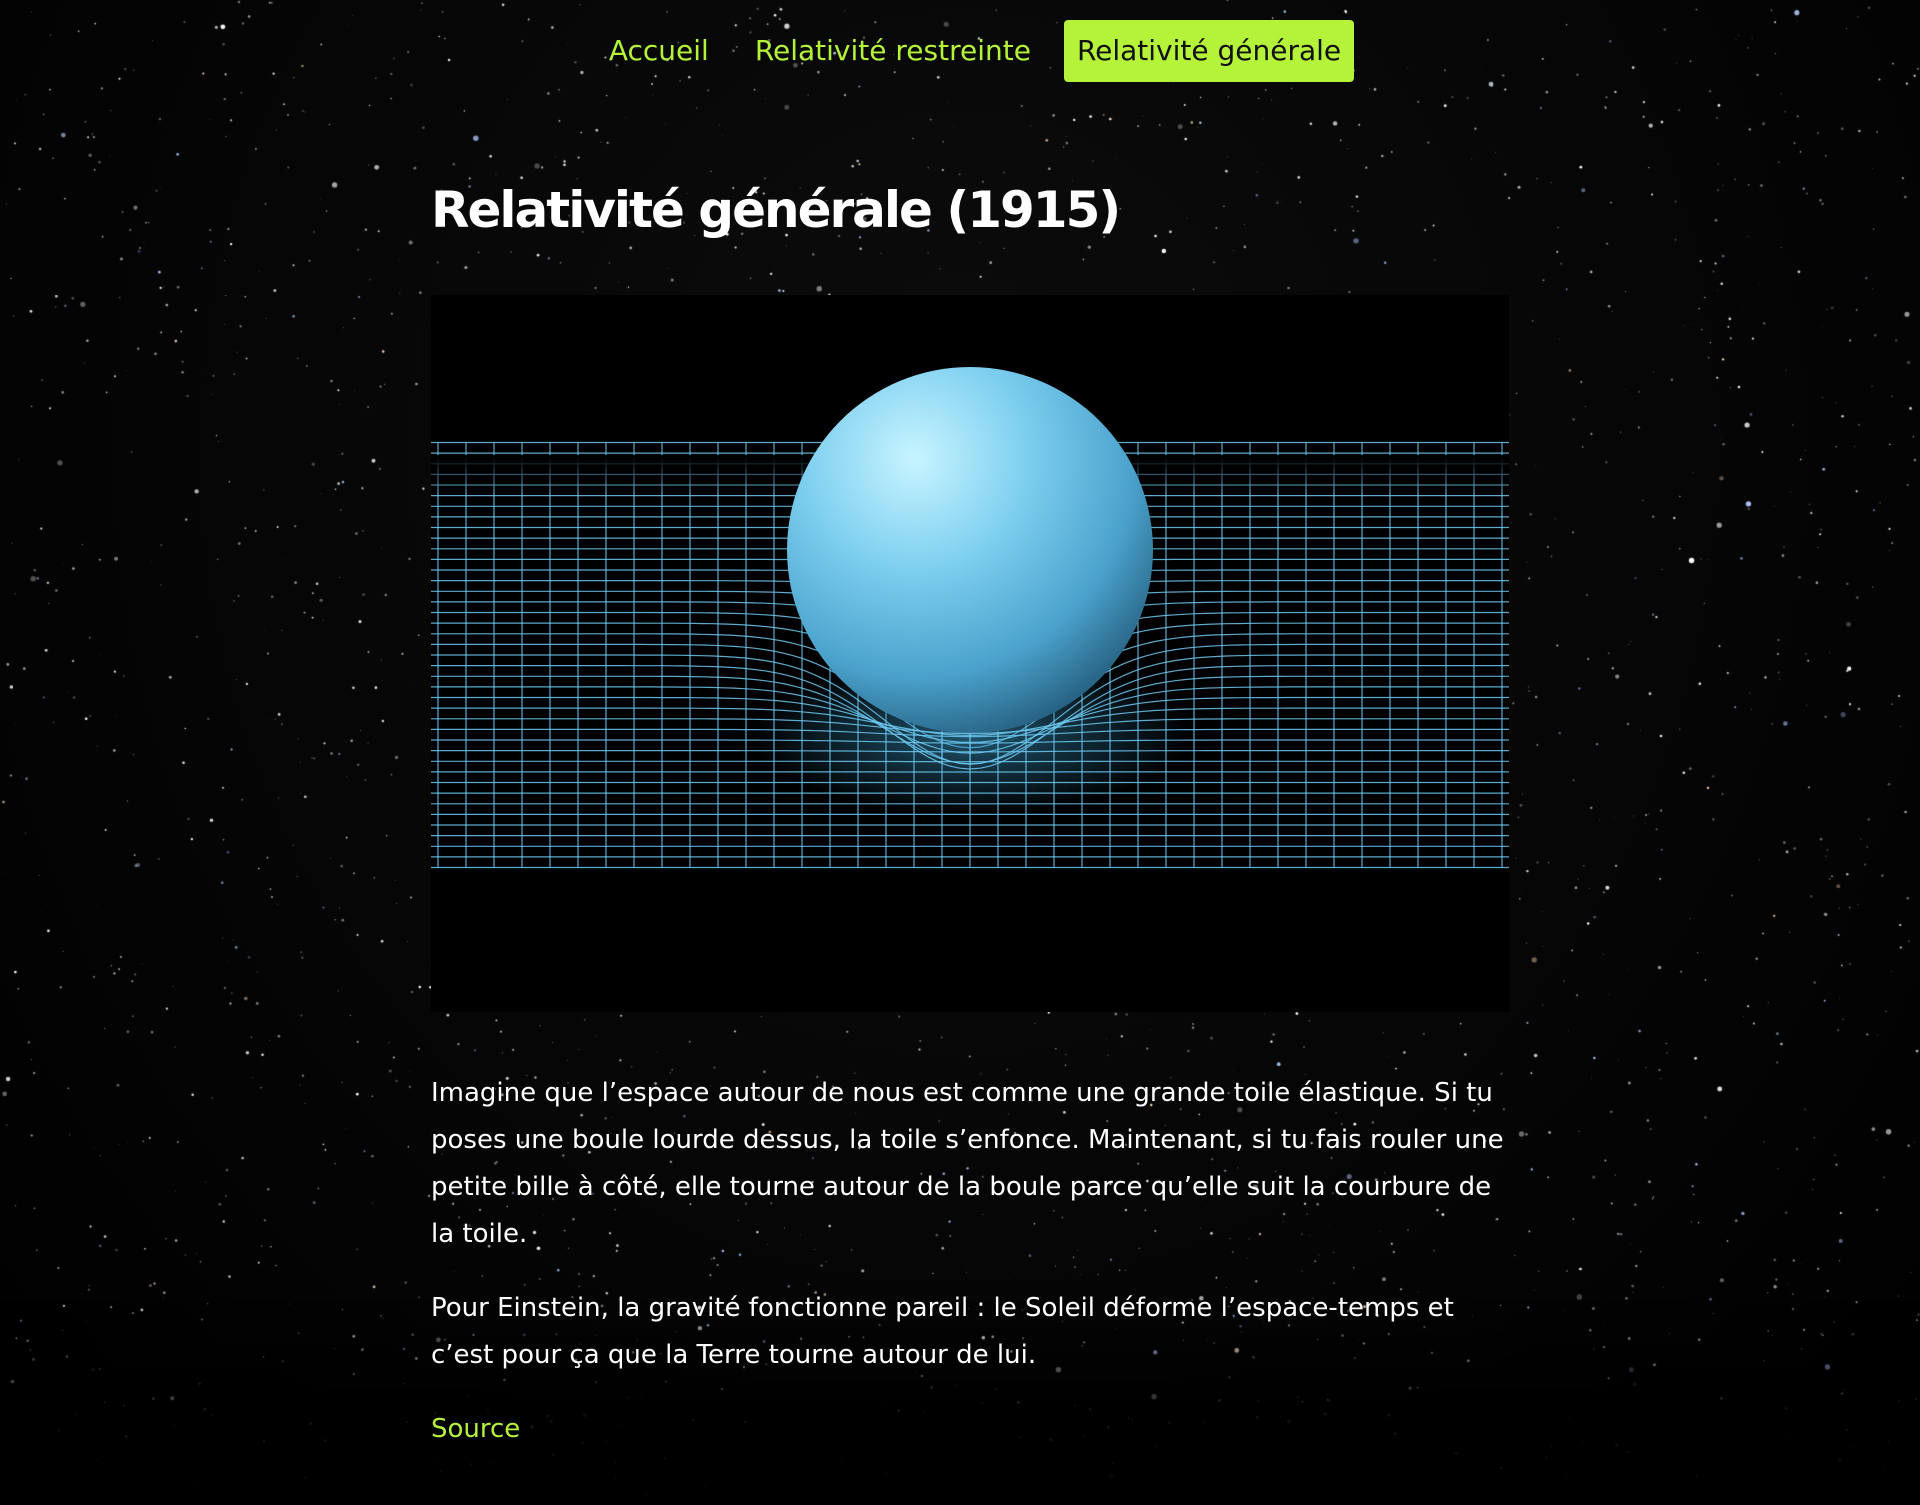  Describe the element at coordinates (1209, 51) in the screenshot. I see `nav-item-relativite-generale: Relativité générale` at that location.